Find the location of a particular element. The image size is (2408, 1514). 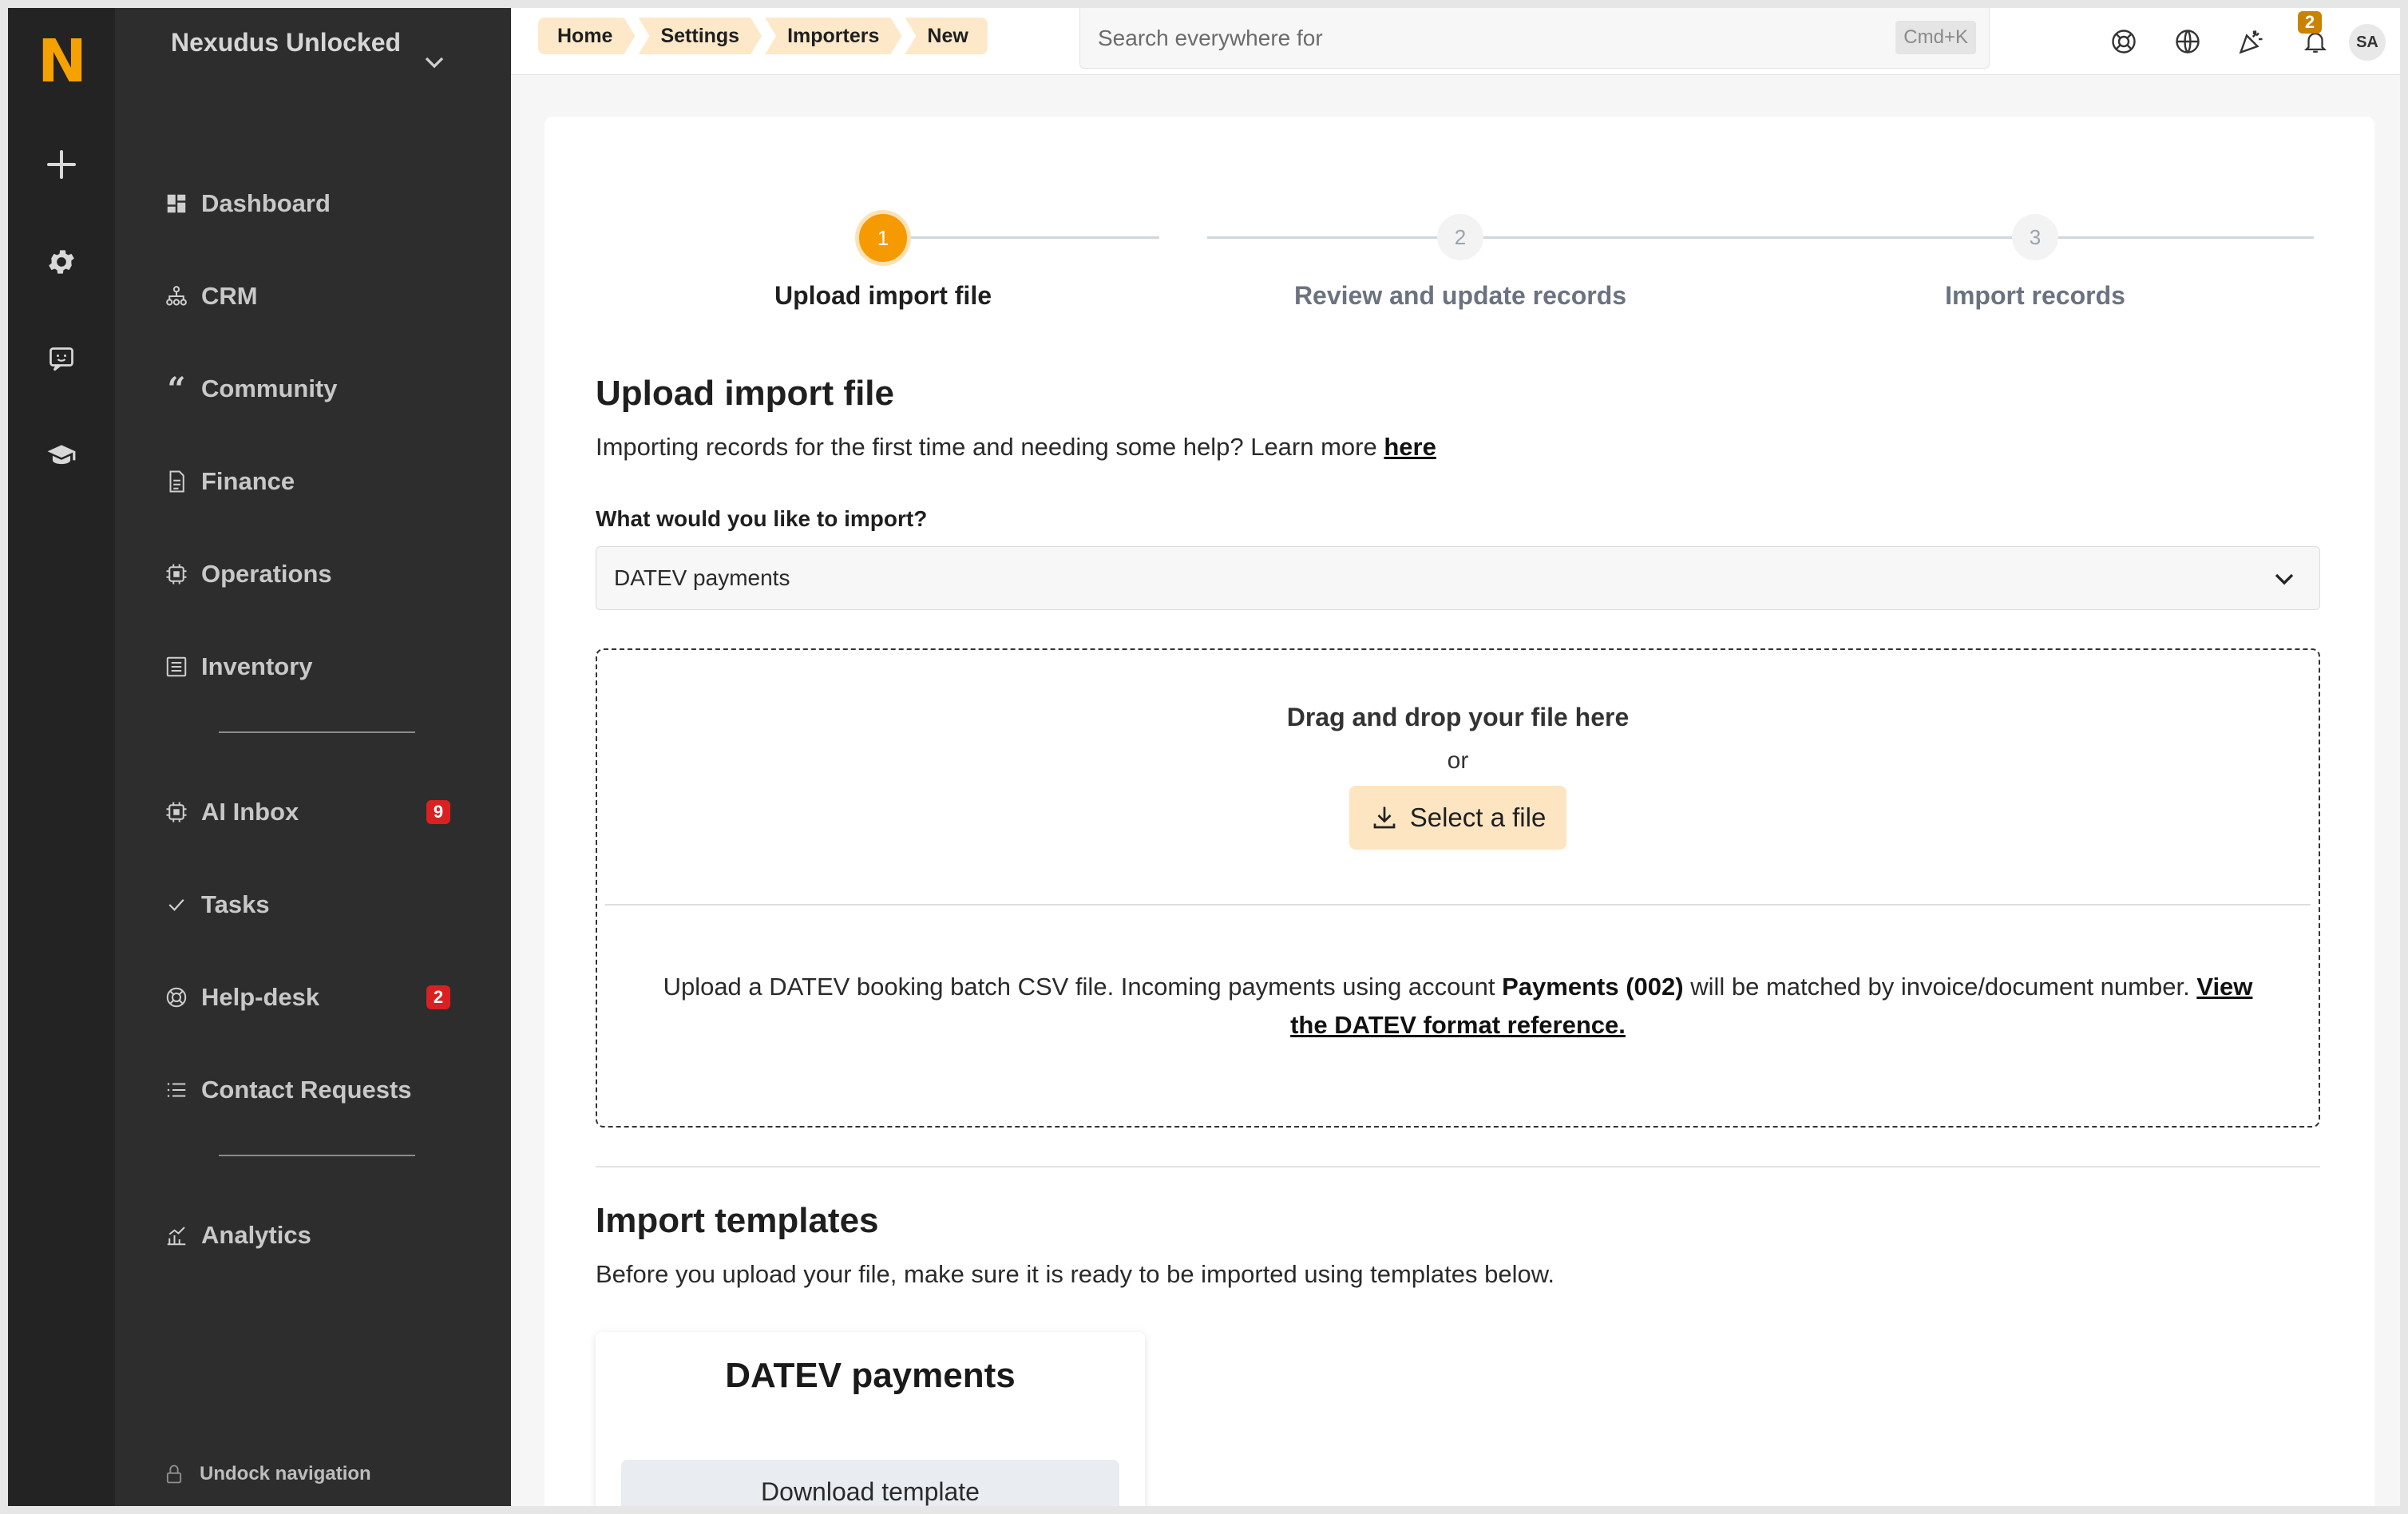

dashboard-icon is located at coordinates (177, 203).